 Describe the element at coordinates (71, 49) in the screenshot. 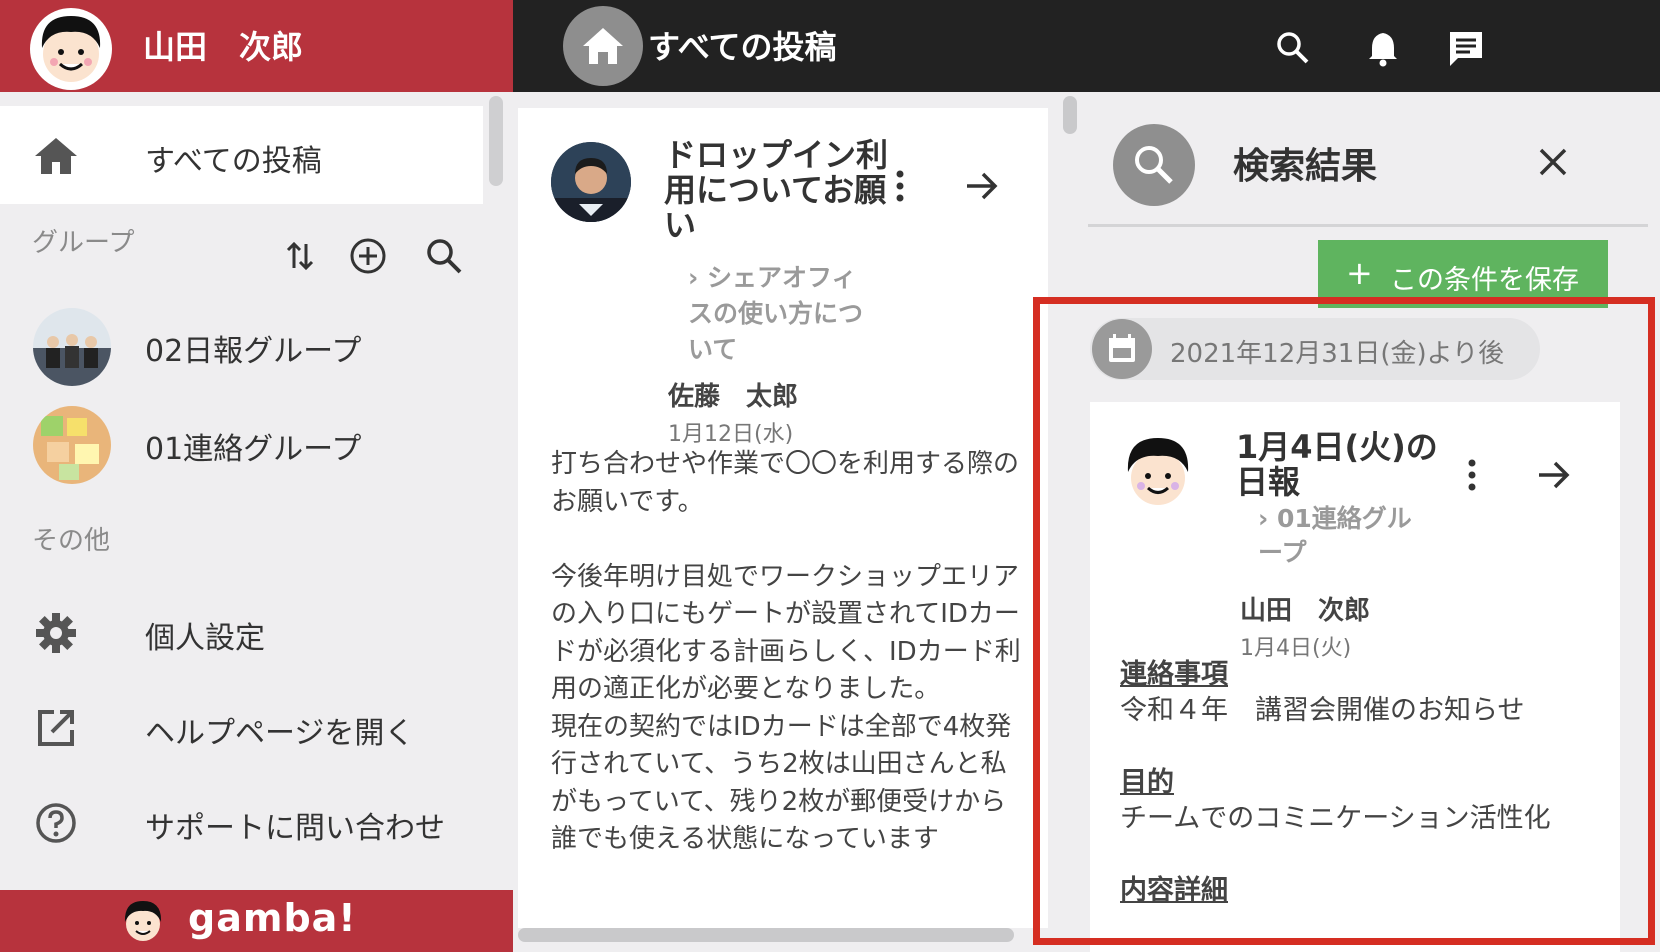

I see `user-avatar` at that location.